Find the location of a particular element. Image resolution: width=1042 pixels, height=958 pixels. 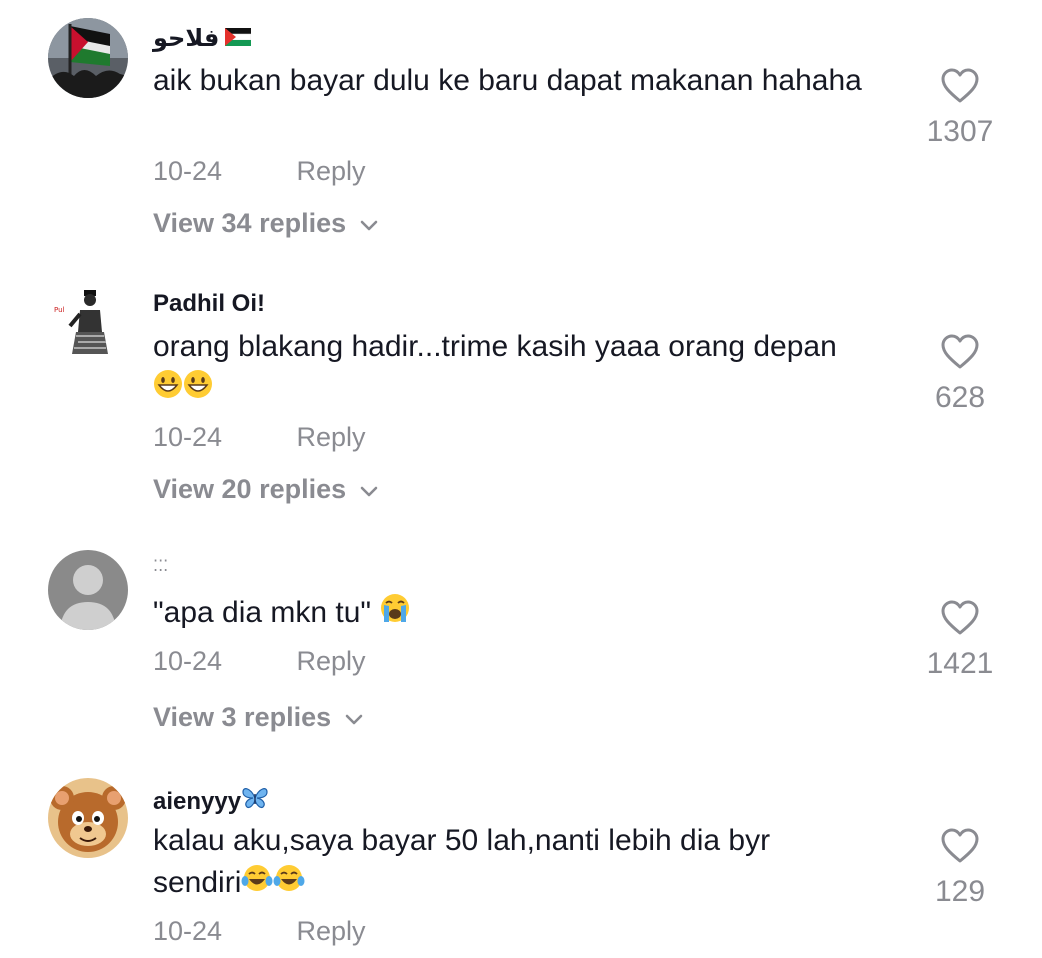

avatar: Pul is located at coordinates (88, 322).